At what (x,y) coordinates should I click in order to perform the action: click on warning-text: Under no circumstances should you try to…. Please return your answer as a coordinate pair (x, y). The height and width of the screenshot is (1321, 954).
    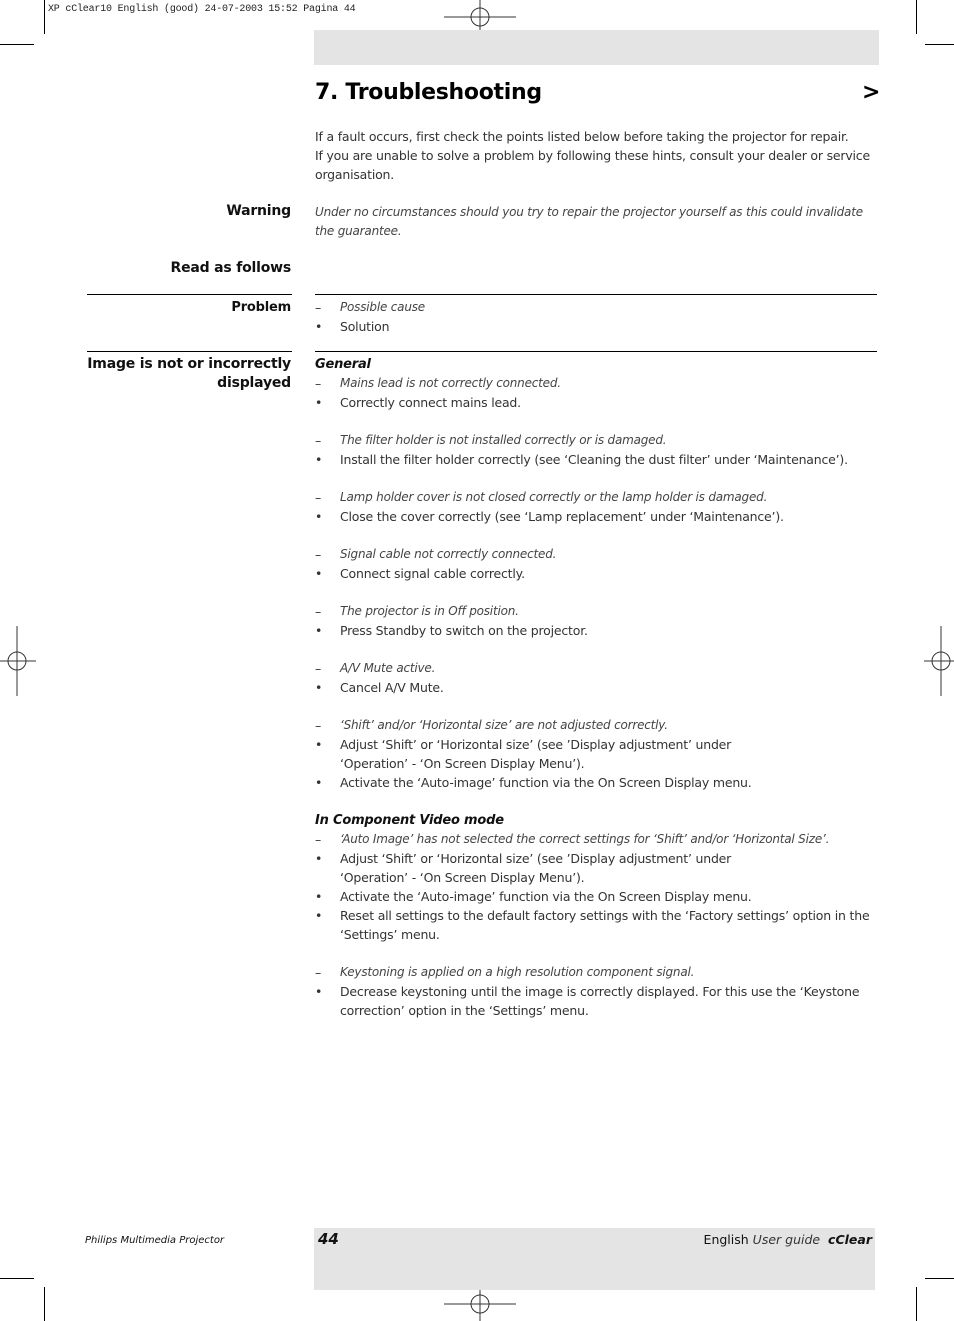
    Looking at the image, I should click on (589, 221).